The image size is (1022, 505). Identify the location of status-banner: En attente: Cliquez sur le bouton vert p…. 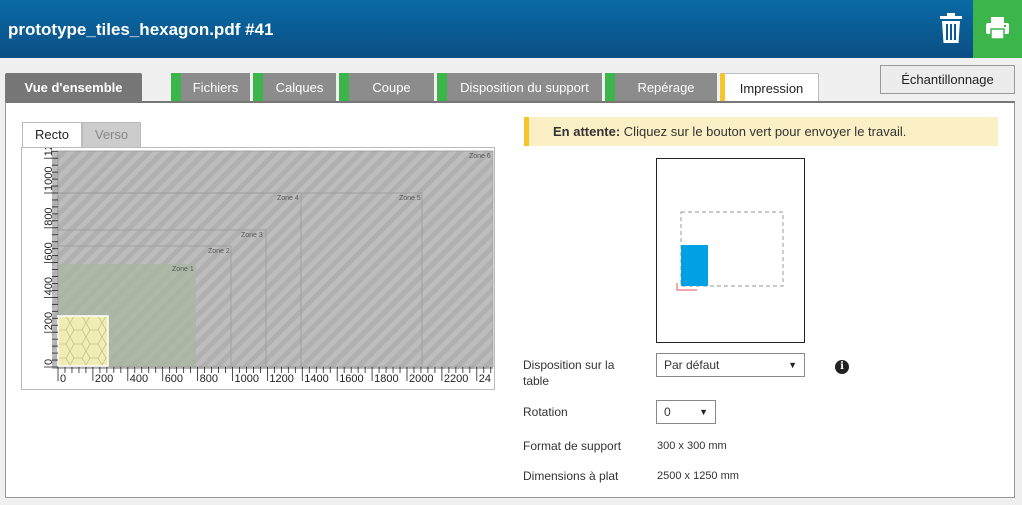
(761, 131).